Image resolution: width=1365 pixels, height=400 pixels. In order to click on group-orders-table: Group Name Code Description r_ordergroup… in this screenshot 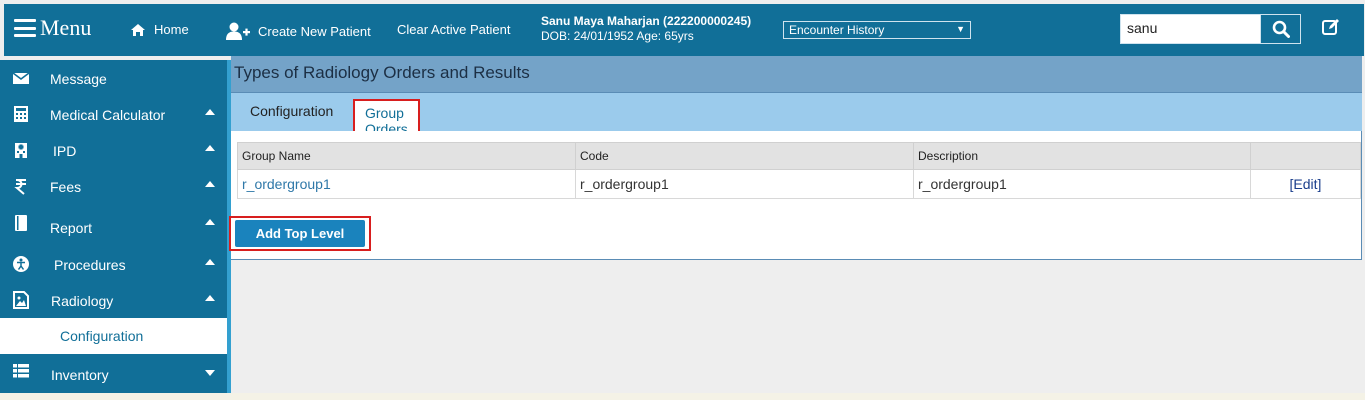, I will do `click(799, 170)`.